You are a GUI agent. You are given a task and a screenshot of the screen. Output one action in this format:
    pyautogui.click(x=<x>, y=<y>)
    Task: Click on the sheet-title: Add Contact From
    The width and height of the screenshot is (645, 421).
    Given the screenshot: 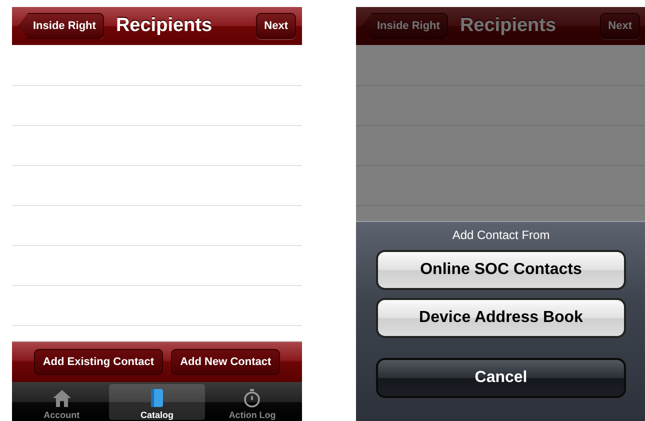 What is the action you would take?
    pyautogui.click(x=501, y=235)
    